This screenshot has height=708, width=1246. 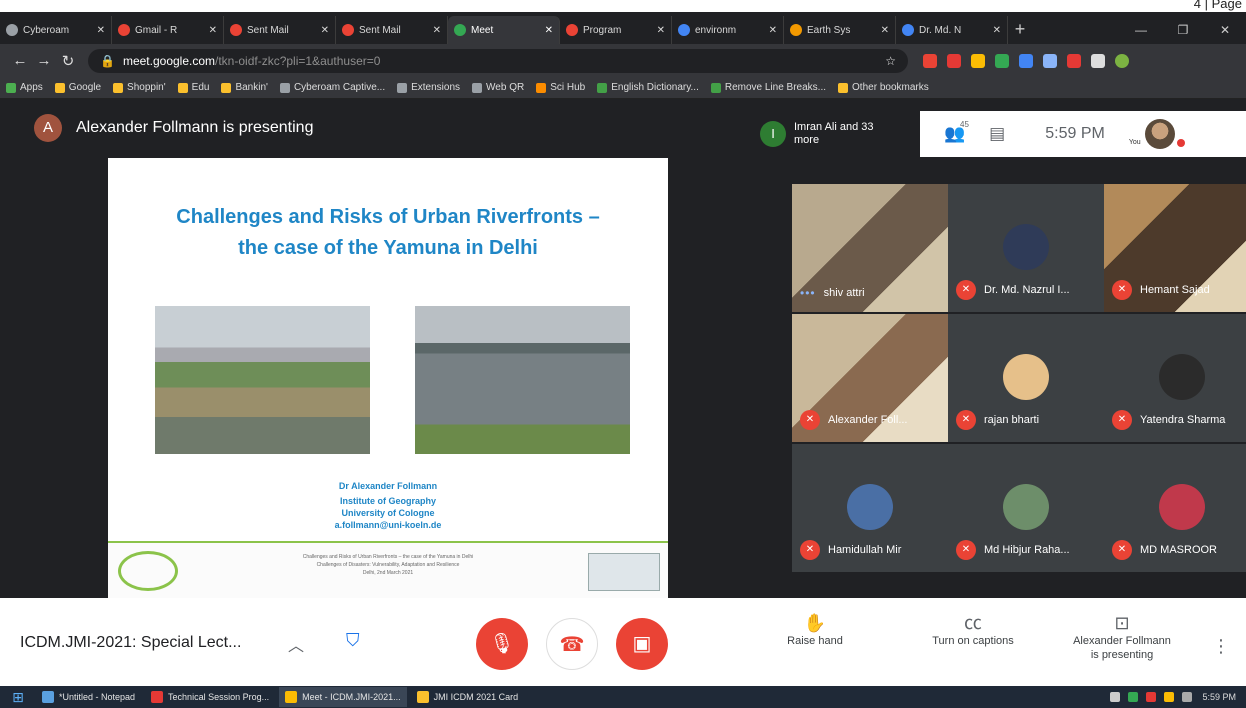 What do you see at coordinates (502, 644) in the screenshot?
I see `mic-toggle-button: 🎙` at bounding box center [502, 644].